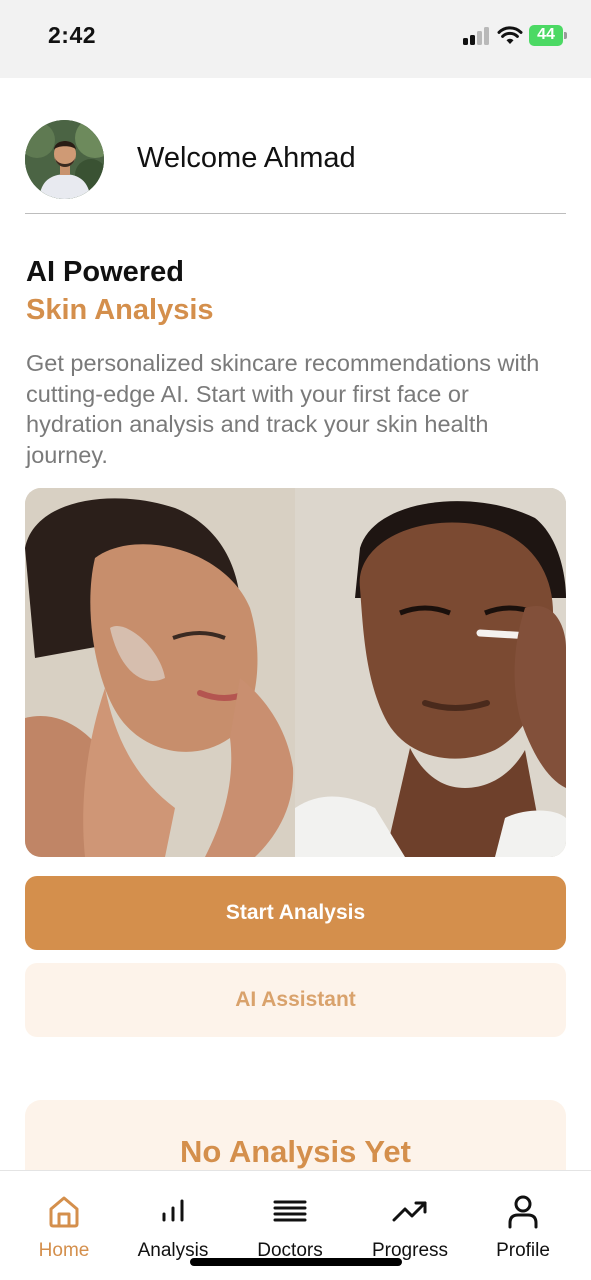 This screenshot has width=591, height=1280. What do you see at coordinates (246, 158) in the screenshot?
I see `welcome-text: Welcome Ahmad` at bounding box center [246, 158].